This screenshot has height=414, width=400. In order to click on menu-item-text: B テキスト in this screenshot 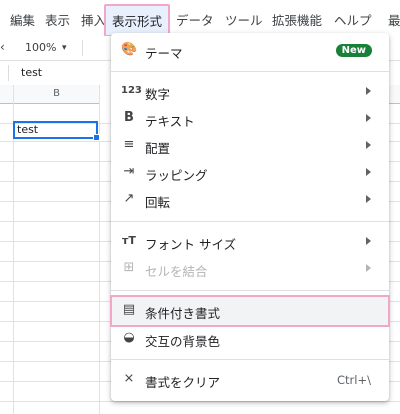, I will do `click(250, 119)`.